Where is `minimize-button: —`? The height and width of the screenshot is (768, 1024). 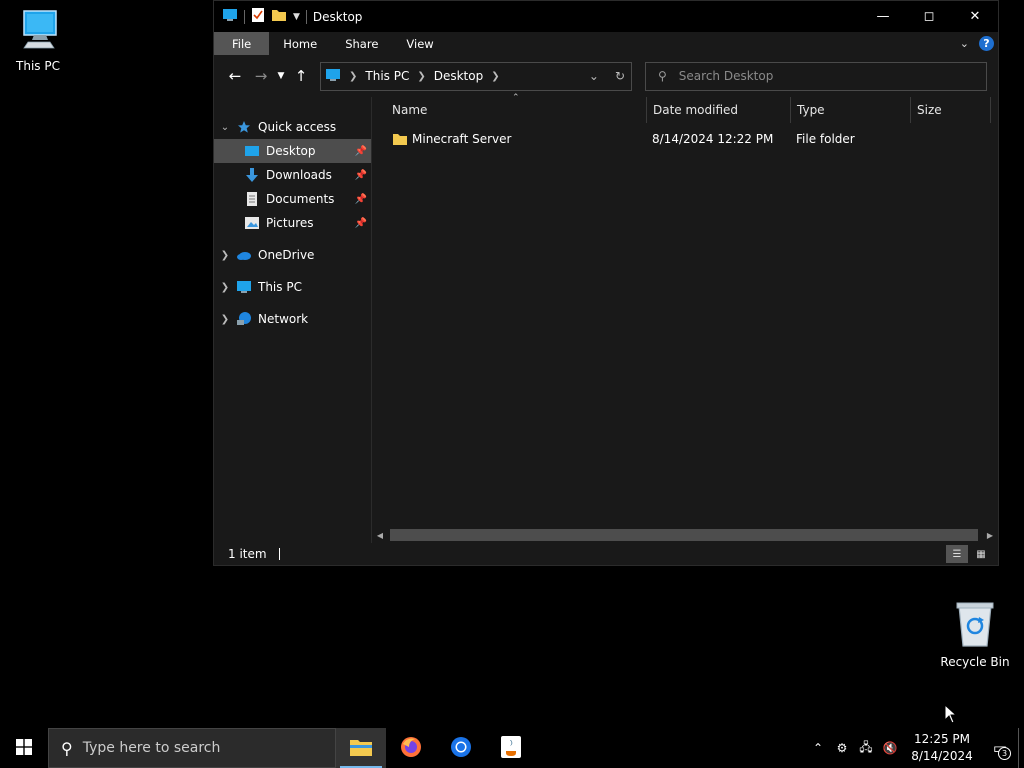 minimize-button: — is located at coordinates (883, 16).